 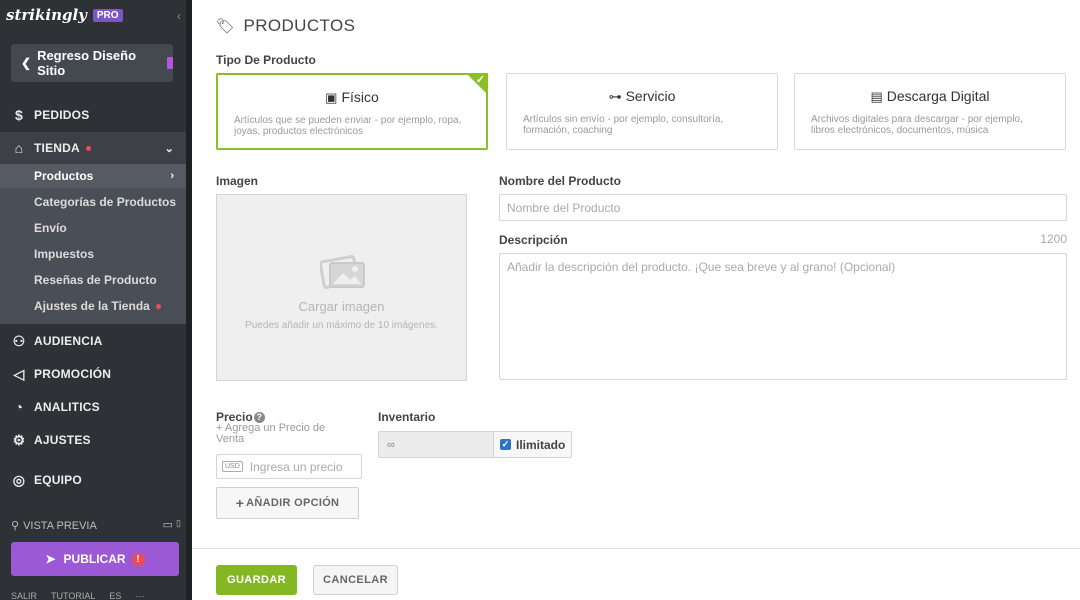 I want to click on brand: strikingly PRO, so click(x=64, y=15).